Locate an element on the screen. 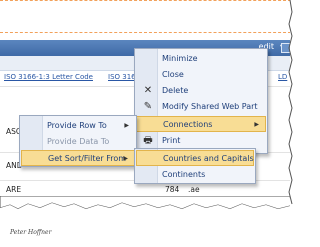  menu-item-minimize: Minimize is located at coordinates (201, 59).